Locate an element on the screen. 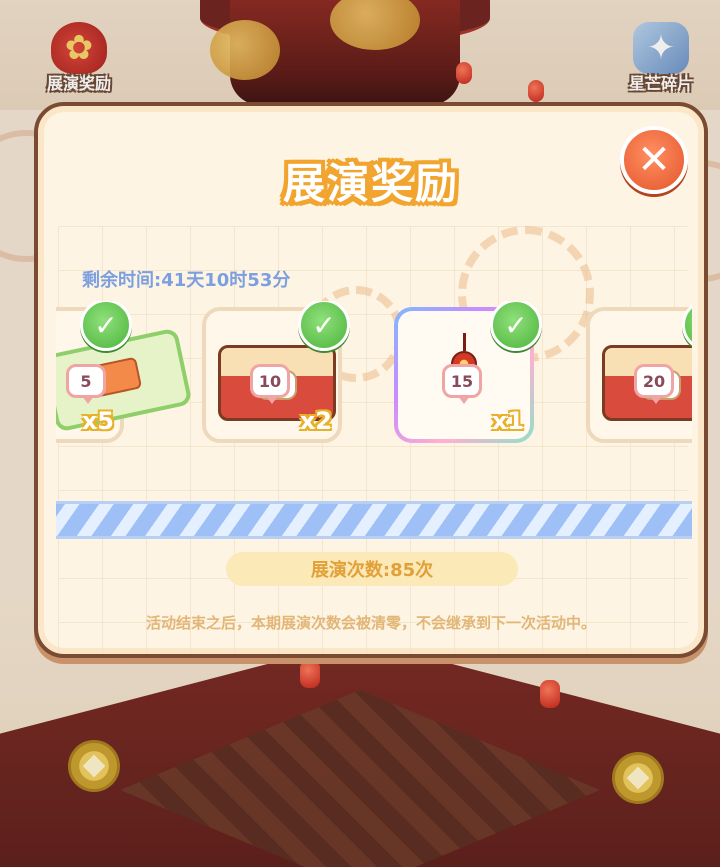  remaining-time: 剩余时间:41天10时53分 is located at coordinates (186, 280).